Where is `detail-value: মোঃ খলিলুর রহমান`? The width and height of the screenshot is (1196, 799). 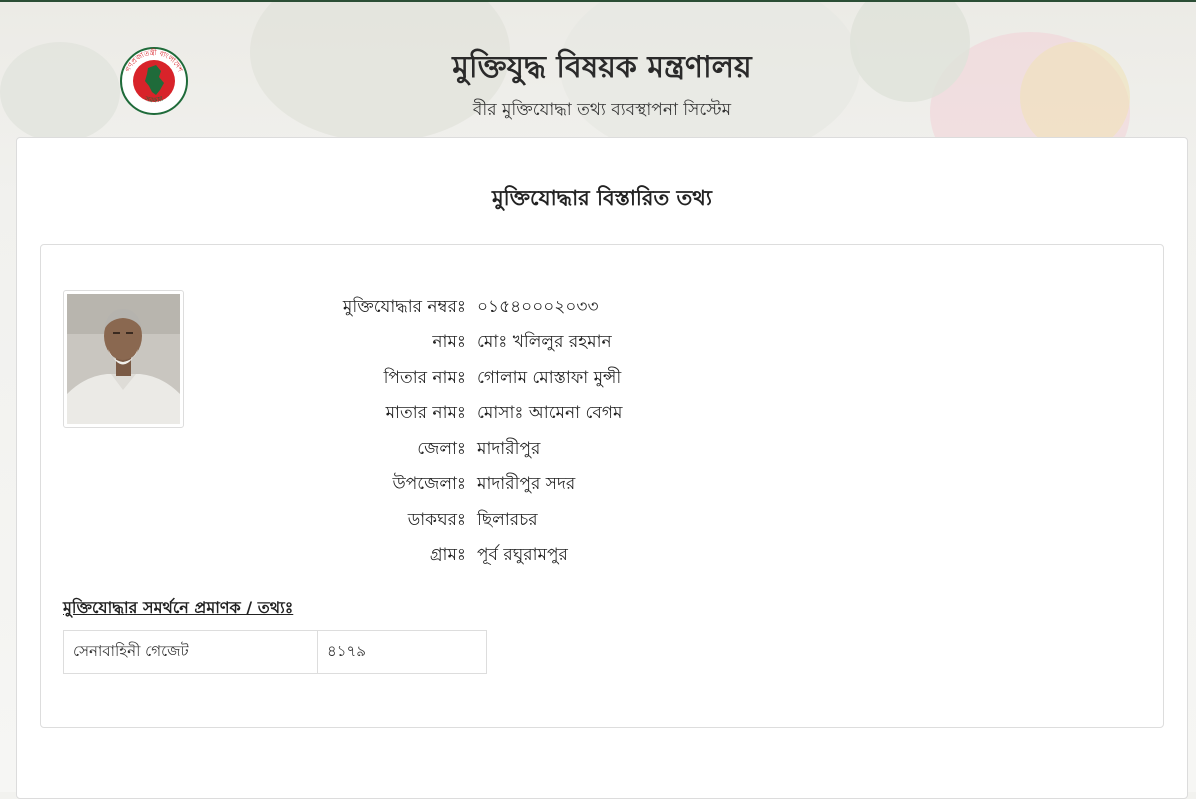
detail-value: মোঃ খলিলুর রহমান is located at coordinates (544, 342).